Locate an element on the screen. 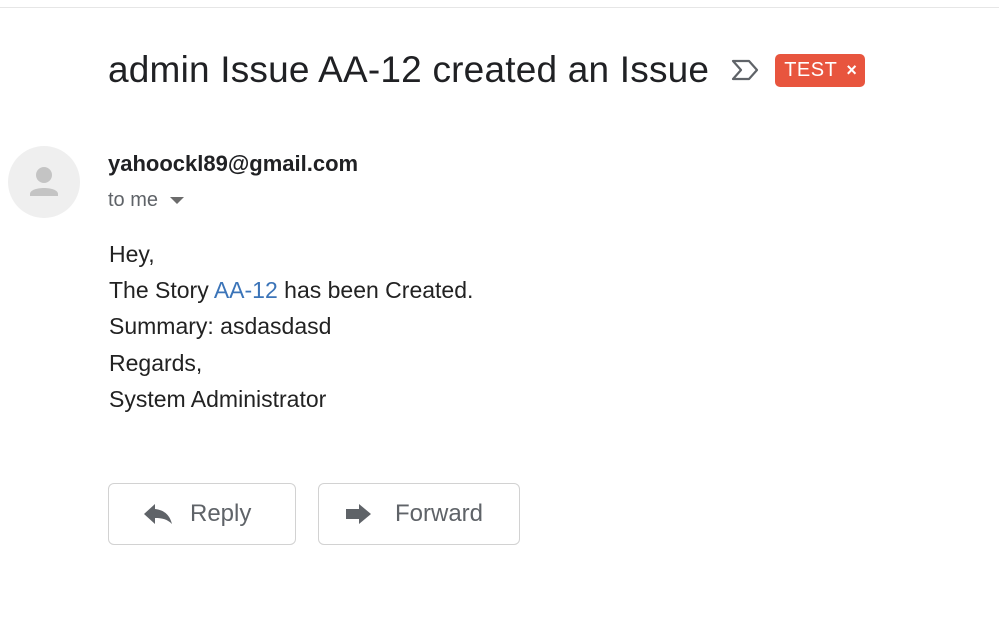 The height and width of the screenshot is (636, 999). forward-button: Forward is located at coordinates (419, 514).